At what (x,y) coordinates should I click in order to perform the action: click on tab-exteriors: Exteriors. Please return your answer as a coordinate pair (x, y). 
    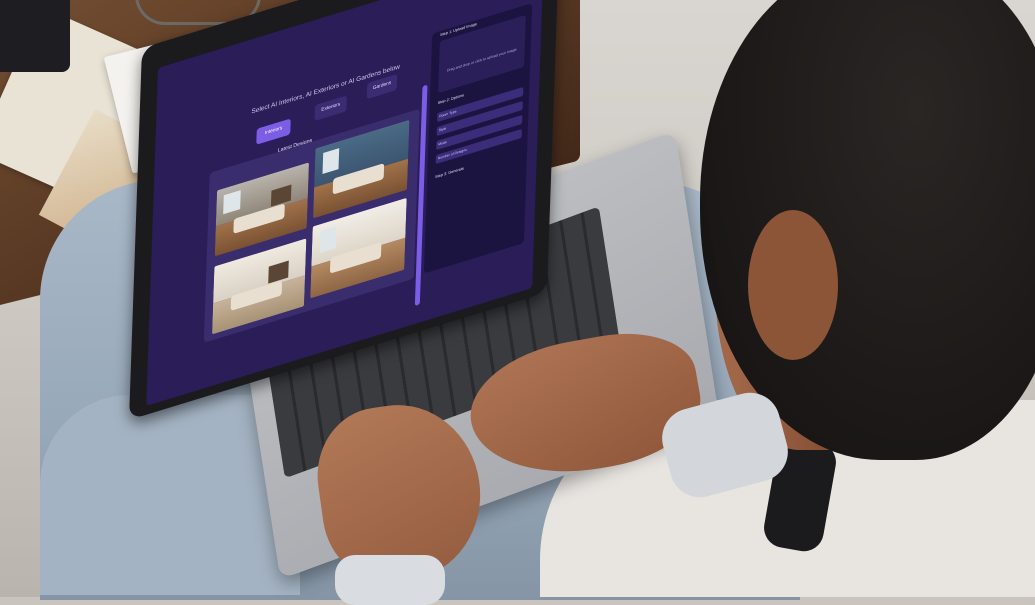
    Looking at the image, I should click on (330, 108).